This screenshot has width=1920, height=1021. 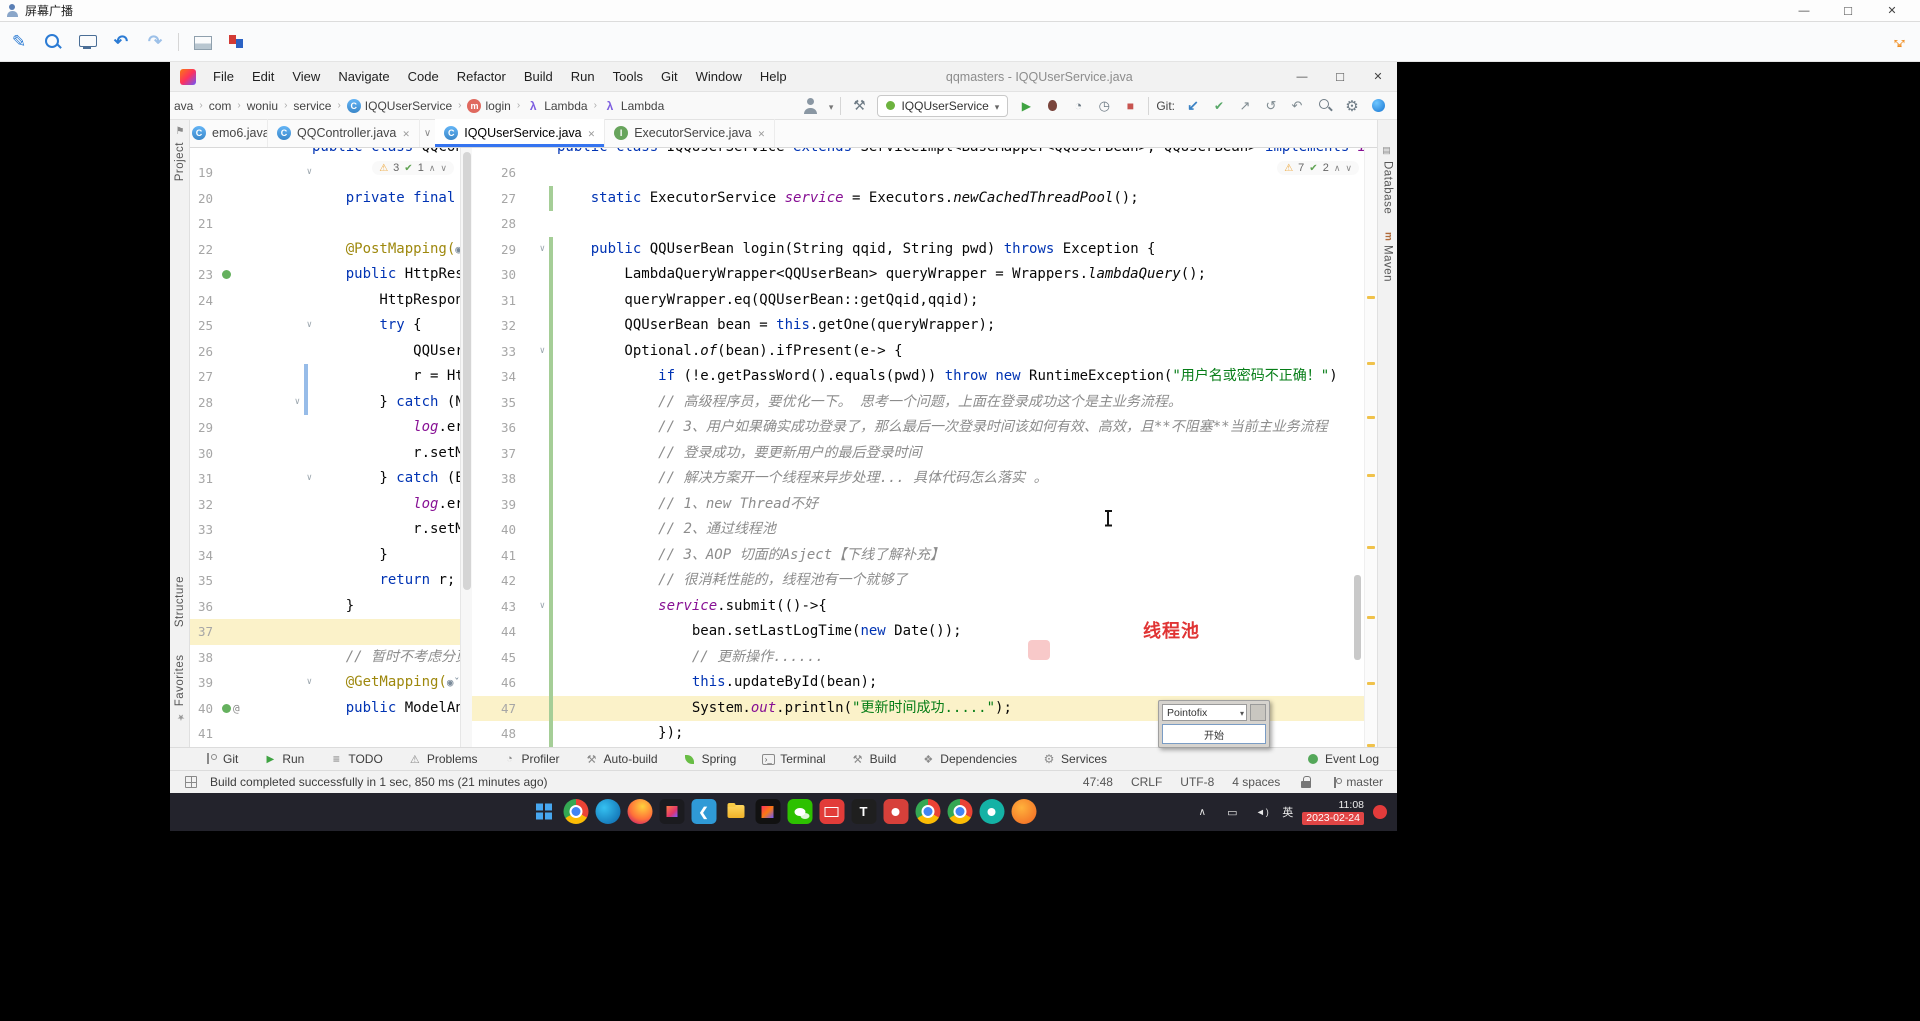 I want to click on line-number: 21, so click(x=205, y=224).